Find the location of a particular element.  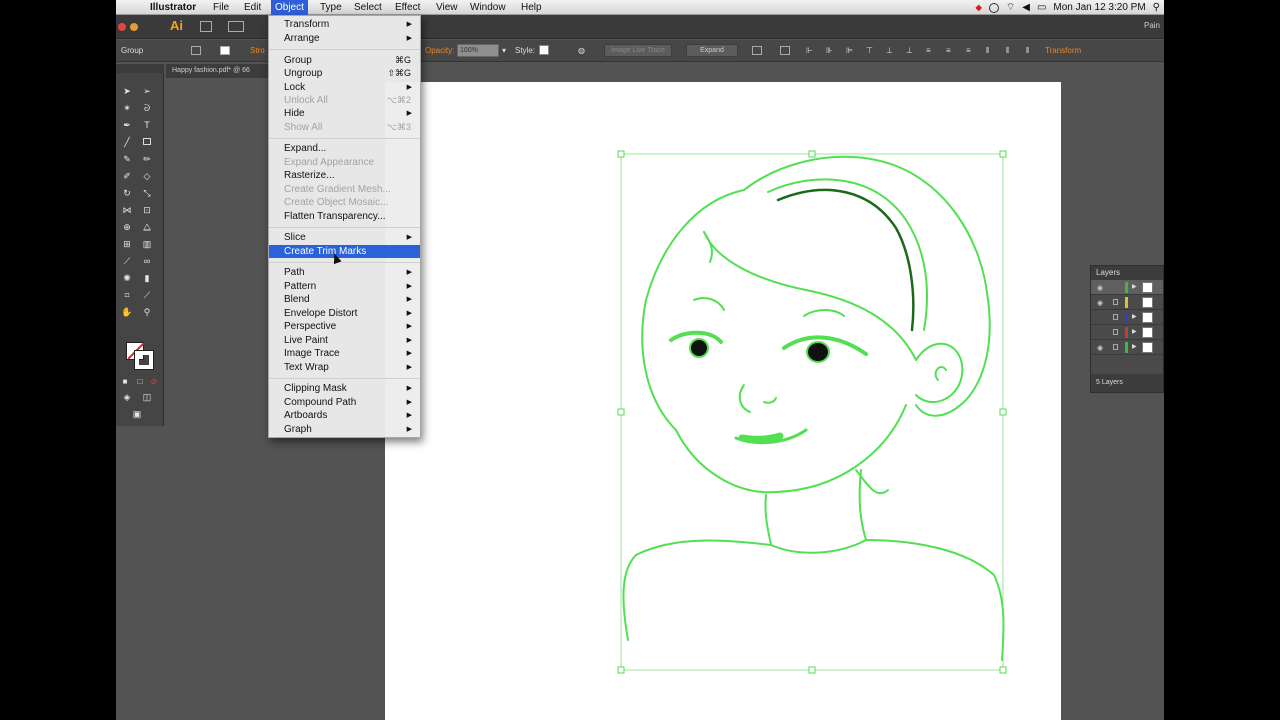

menu-item-hide: Hide ▶ is located at coordinates (344, 113).